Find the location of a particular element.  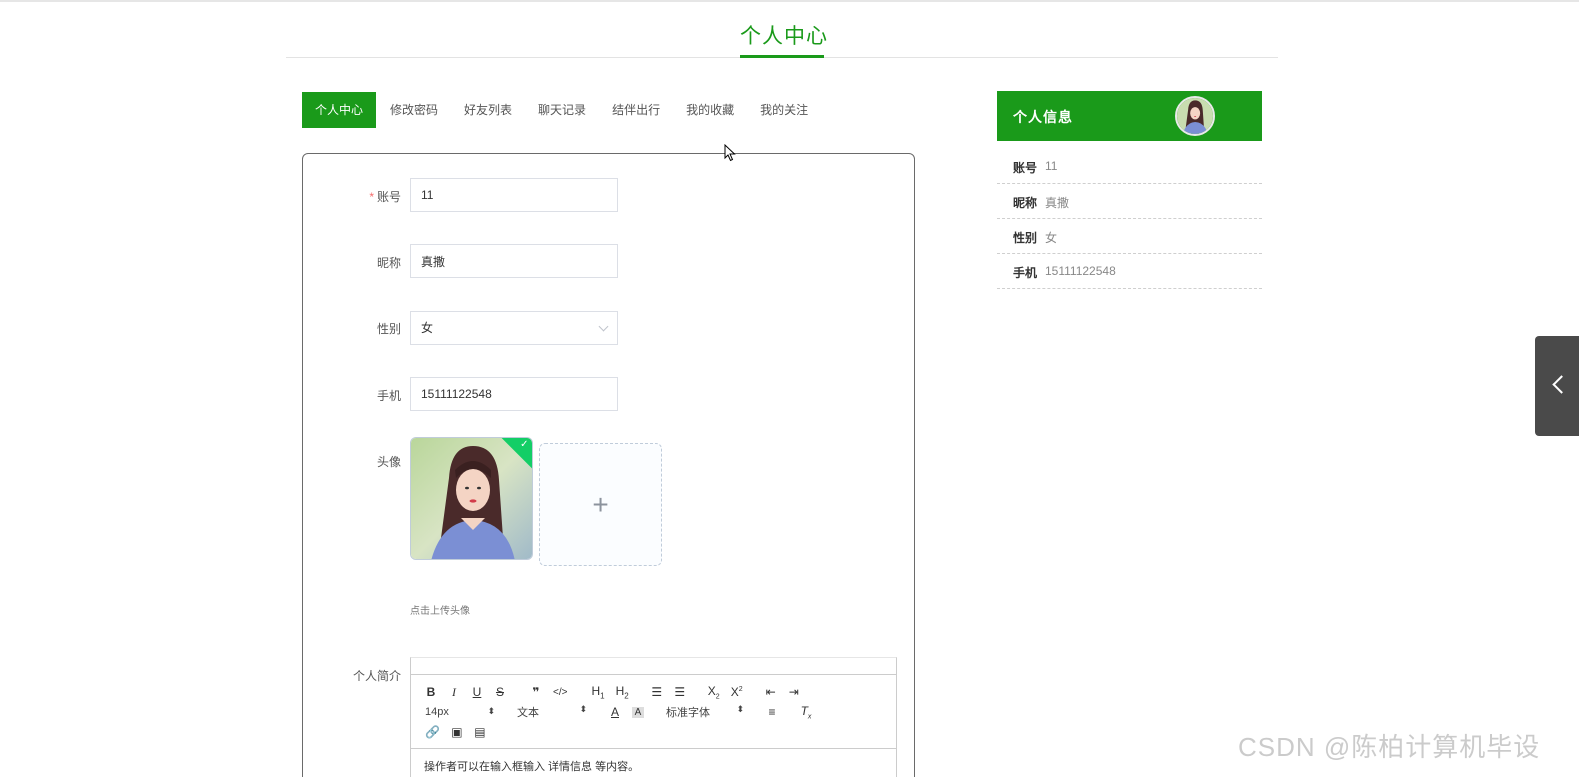

top-border is located at coordinates (789, 1).